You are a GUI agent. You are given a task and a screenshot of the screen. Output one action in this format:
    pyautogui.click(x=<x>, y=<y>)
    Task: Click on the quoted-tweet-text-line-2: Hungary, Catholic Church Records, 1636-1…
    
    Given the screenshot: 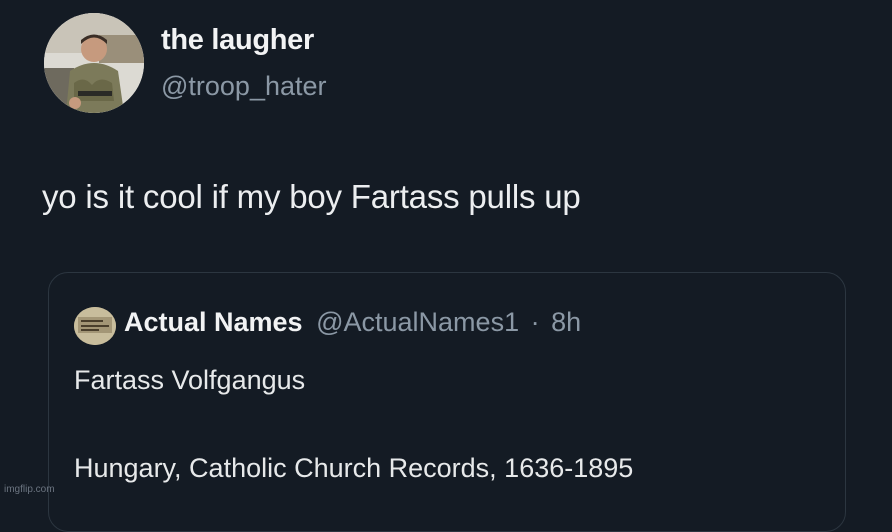 What is the action you would take?
    pyautogui.click(x=354, y=468)
    